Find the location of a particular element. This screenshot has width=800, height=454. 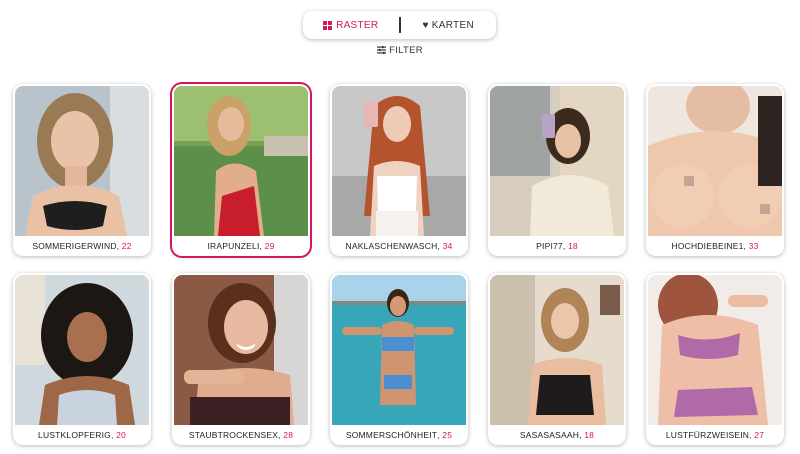

grid-icon is located at coordinates (328, 25).